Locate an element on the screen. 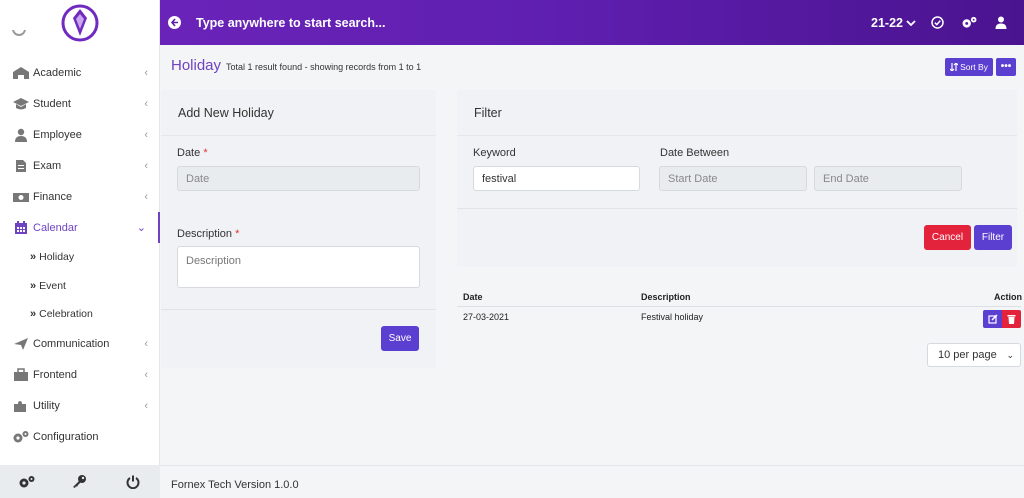 This screenshot has width=1024, height=498. table-cell-description: Festival holiday is located at coordinates (672, 317).